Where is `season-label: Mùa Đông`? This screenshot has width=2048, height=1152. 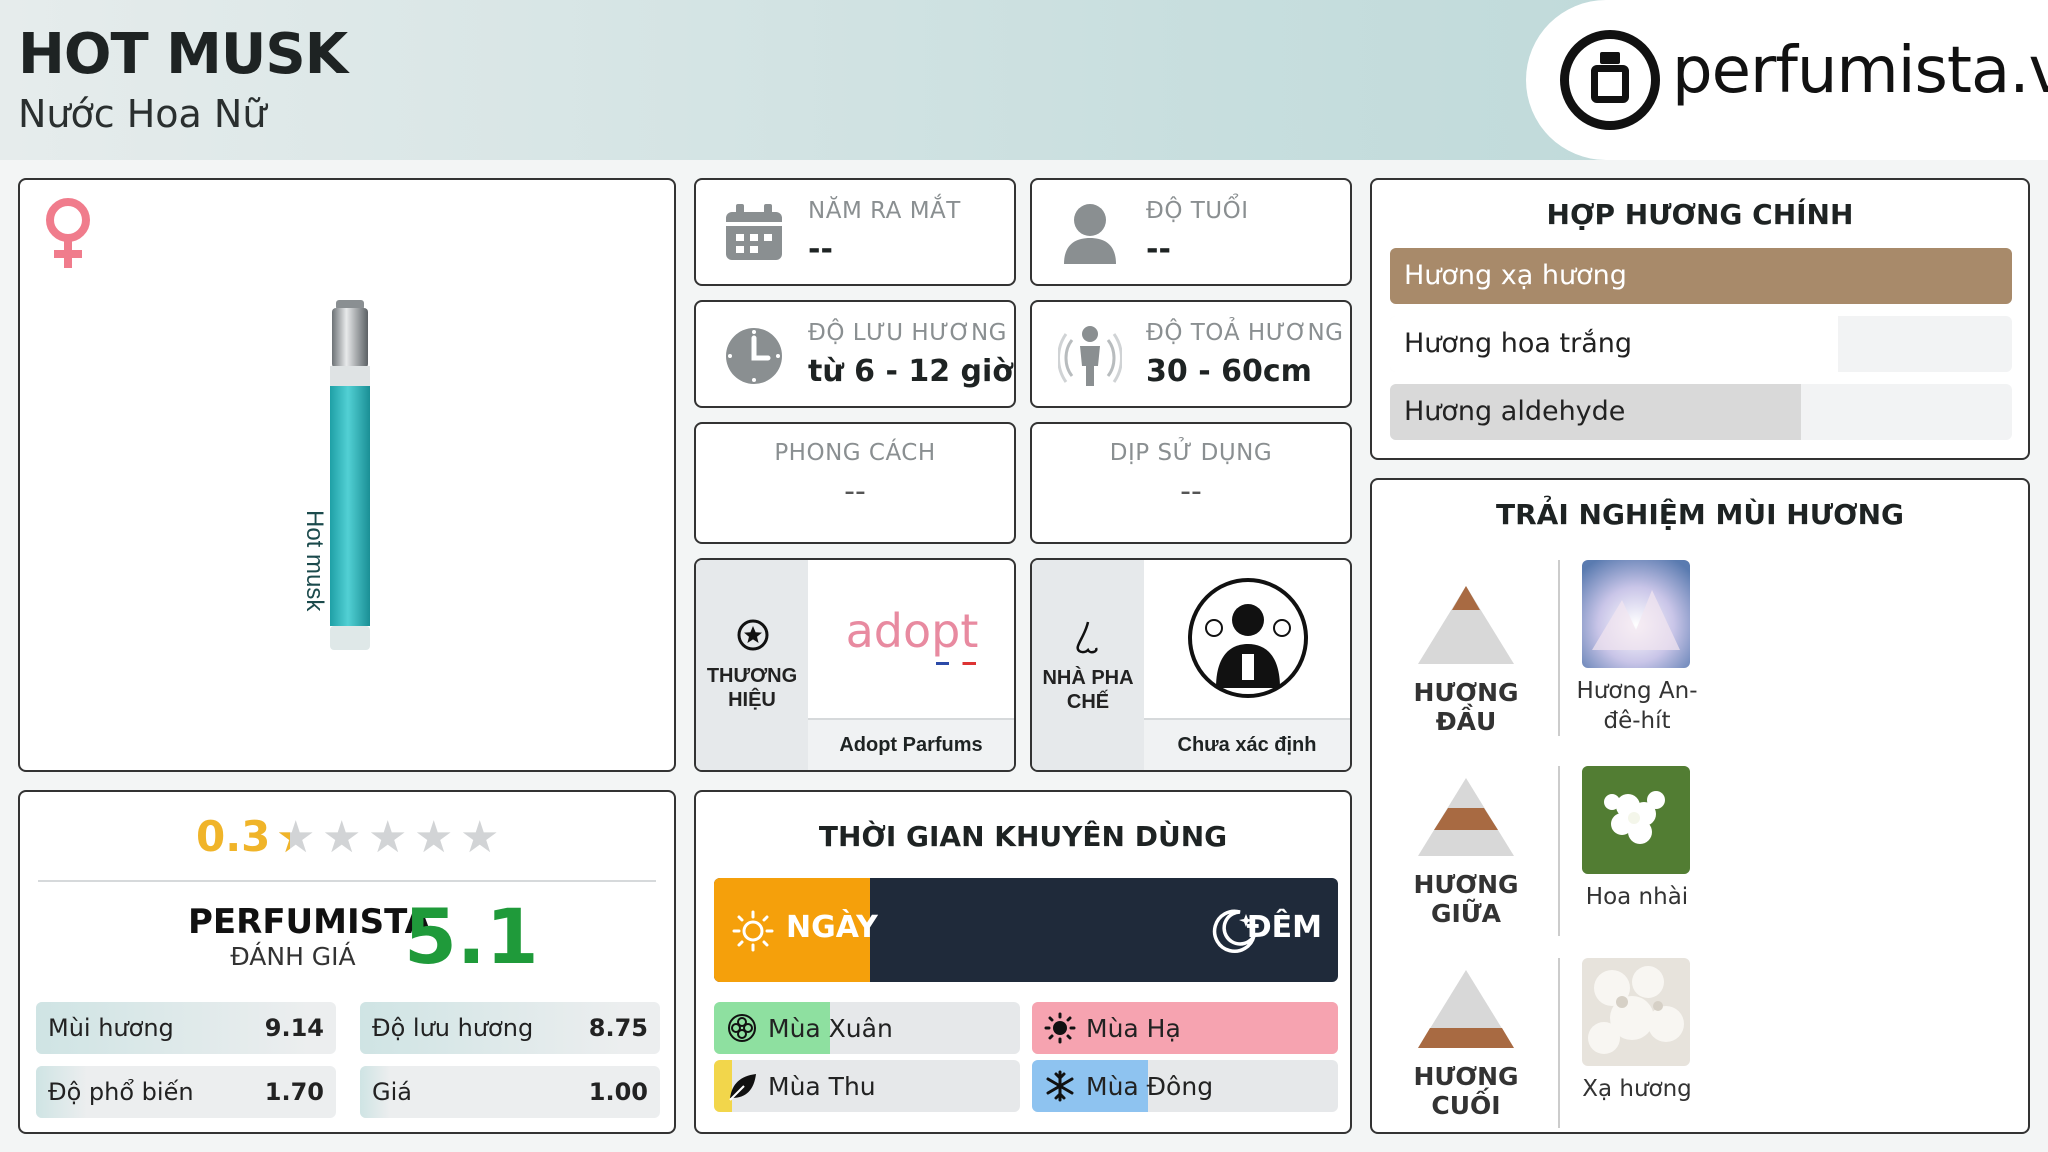 season-label: Mùa Đông is located at coordinates (1150, 1086).